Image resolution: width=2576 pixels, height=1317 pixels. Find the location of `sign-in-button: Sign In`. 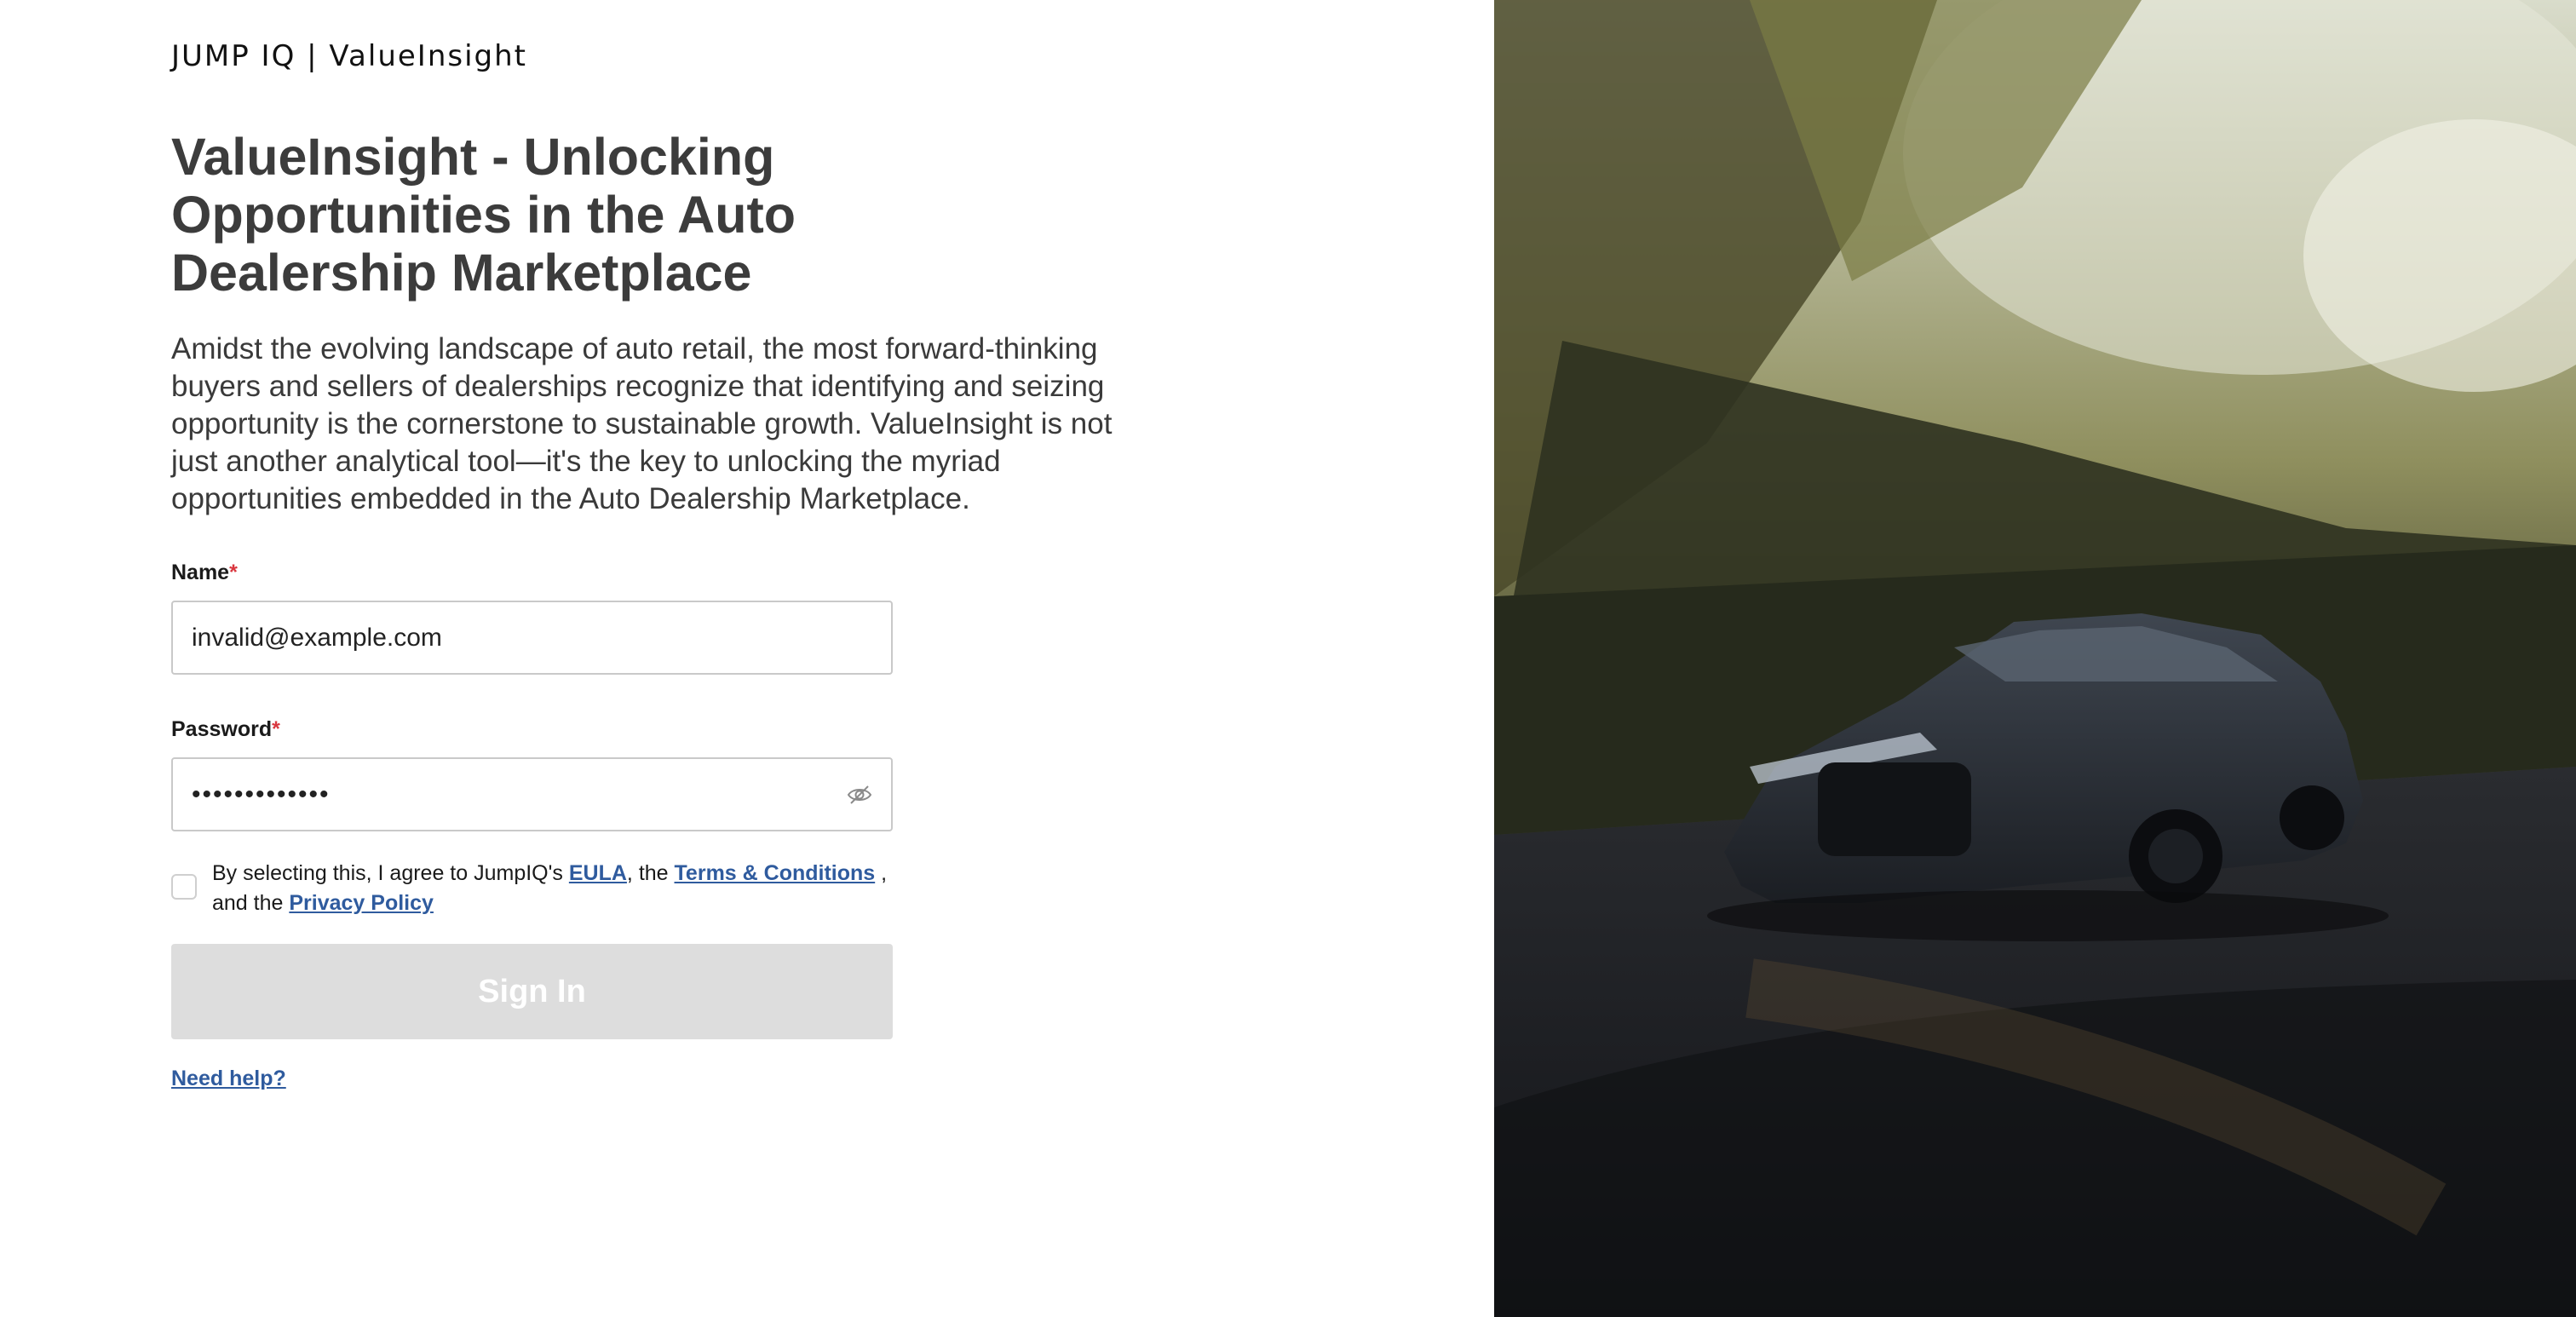

sign-in-button: Sign In is located at coordinates (532, 992).